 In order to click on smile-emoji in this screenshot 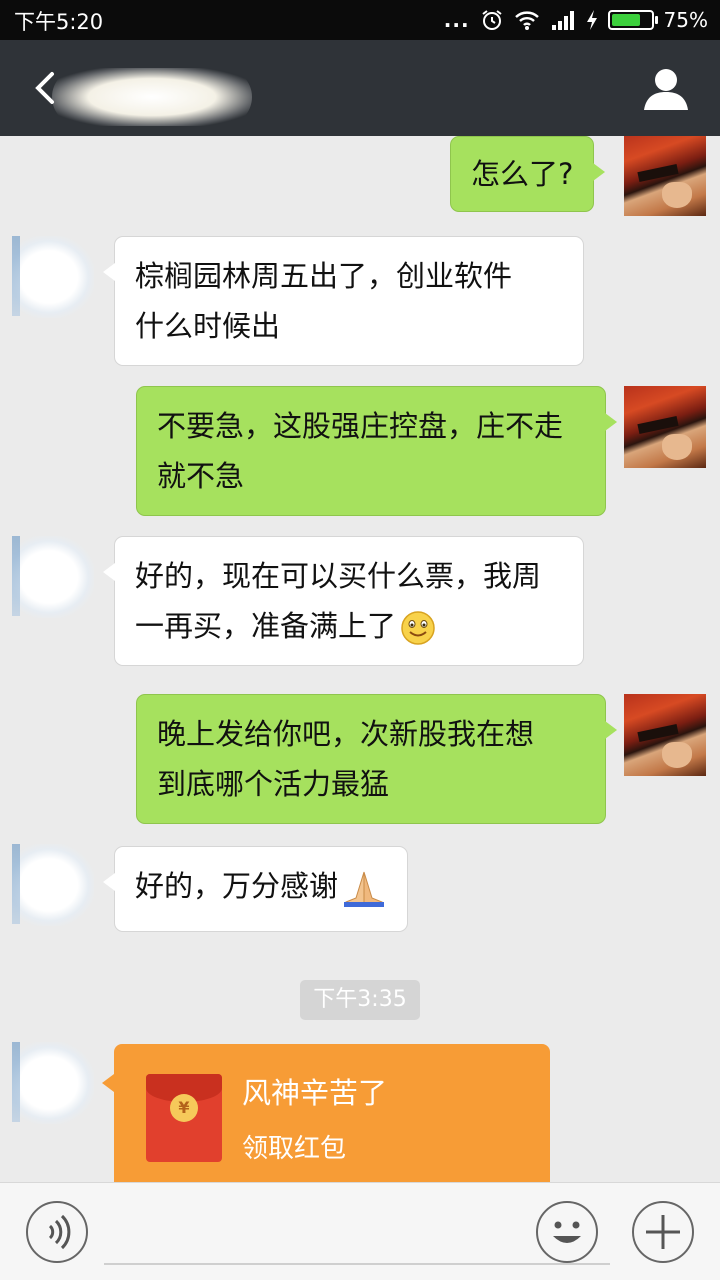, I will do `click(418, 628)`.